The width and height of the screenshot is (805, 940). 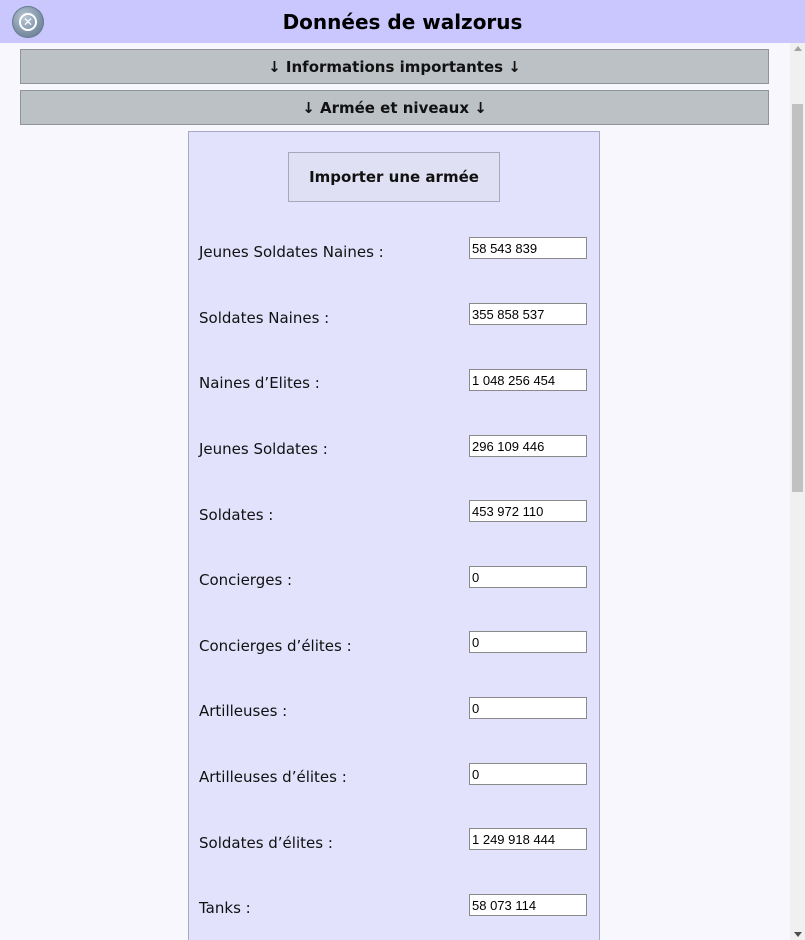 What do you see at coordinates (394, 66) in the screenshot?
I see `section-toggle-important-info: ↓ Informations importantes ↓` at bounding box center [394, 66].